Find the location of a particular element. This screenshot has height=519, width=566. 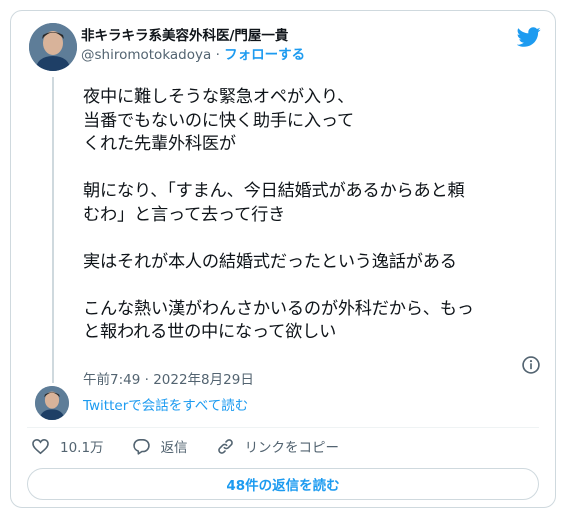

reply-icon is located at coordinates (141, 446).